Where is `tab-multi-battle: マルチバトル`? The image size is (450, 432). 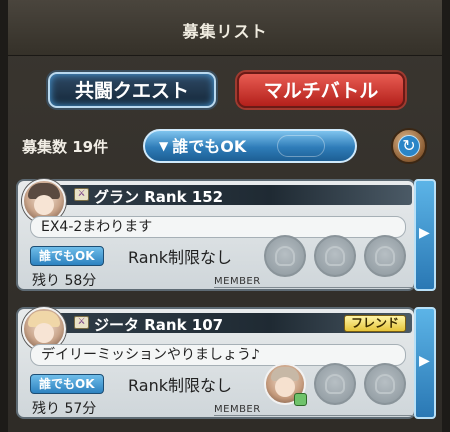 tab-multi-battle: マルチバトル is located at coordinates (321, 90).